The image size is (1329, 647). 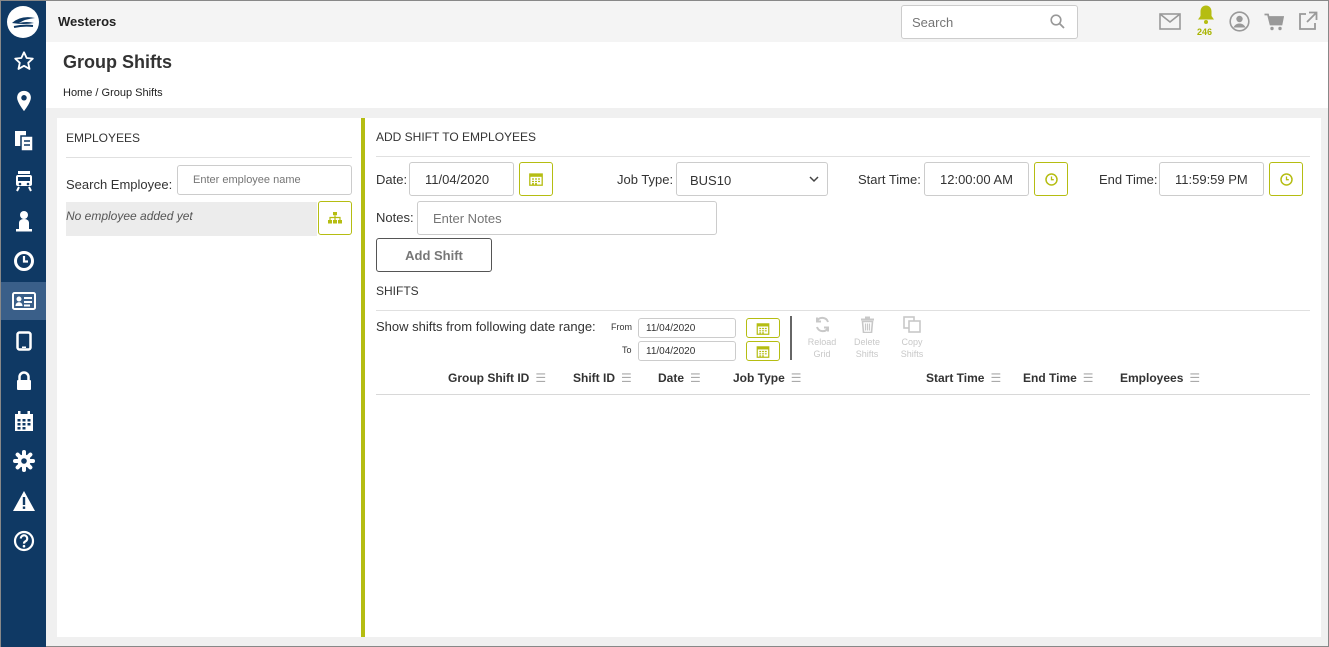 I want to click on shifts-title: SHIFTS, so click(x=397, y=291).